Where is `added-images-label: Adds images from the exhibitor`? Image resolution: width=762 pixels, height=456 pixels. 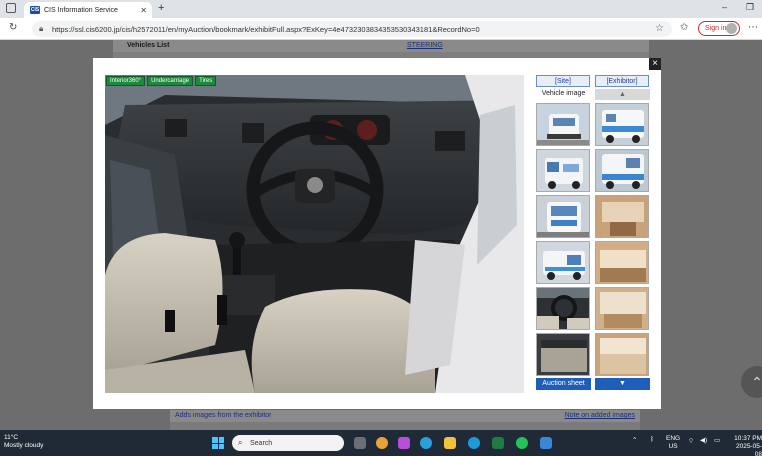
added-images-label: Adds images from the exhibitor is located at coordinates (223, 415).